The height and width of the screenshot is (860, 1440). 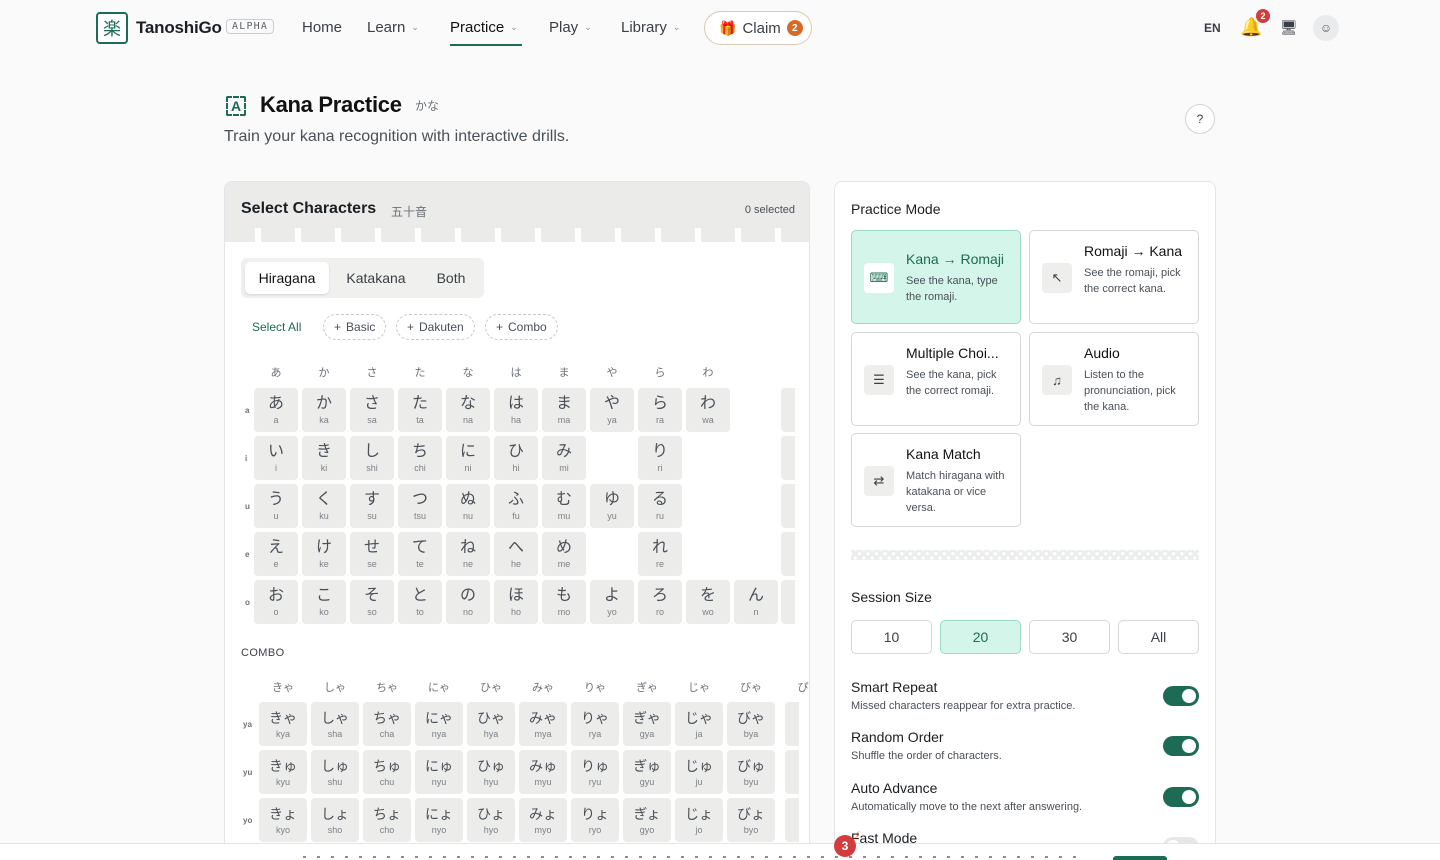 I want to click on kana-cell: そ so, so click(x=372, y=602).